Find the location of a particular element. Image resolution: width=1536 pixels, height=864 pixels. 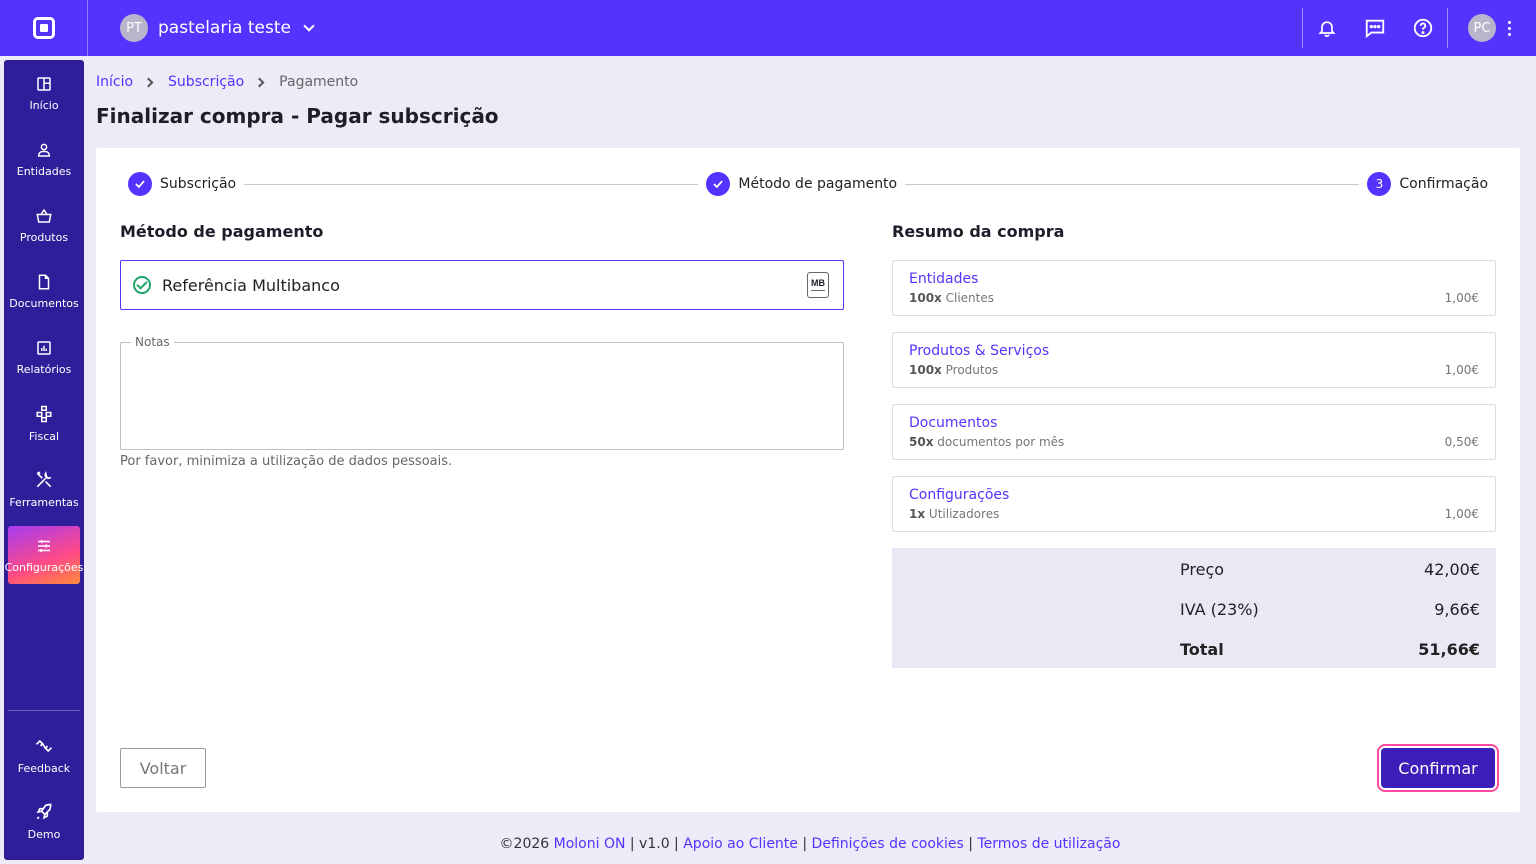

sidebar-item-label: Documentos is located at coordinates (44, 303).